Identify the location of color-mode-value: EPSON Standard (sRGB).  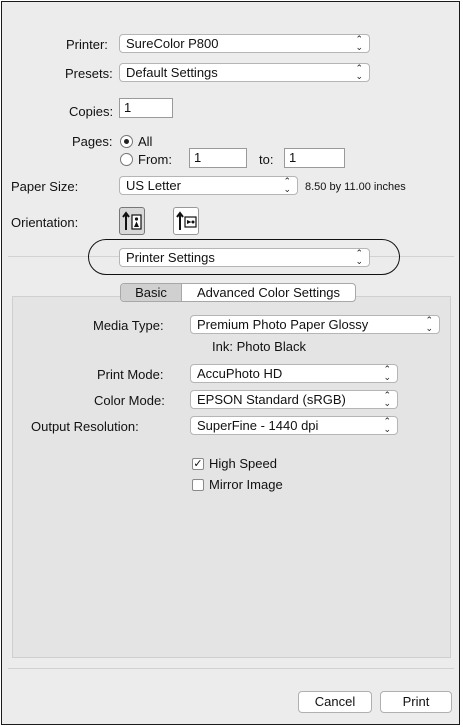
(271, 399).